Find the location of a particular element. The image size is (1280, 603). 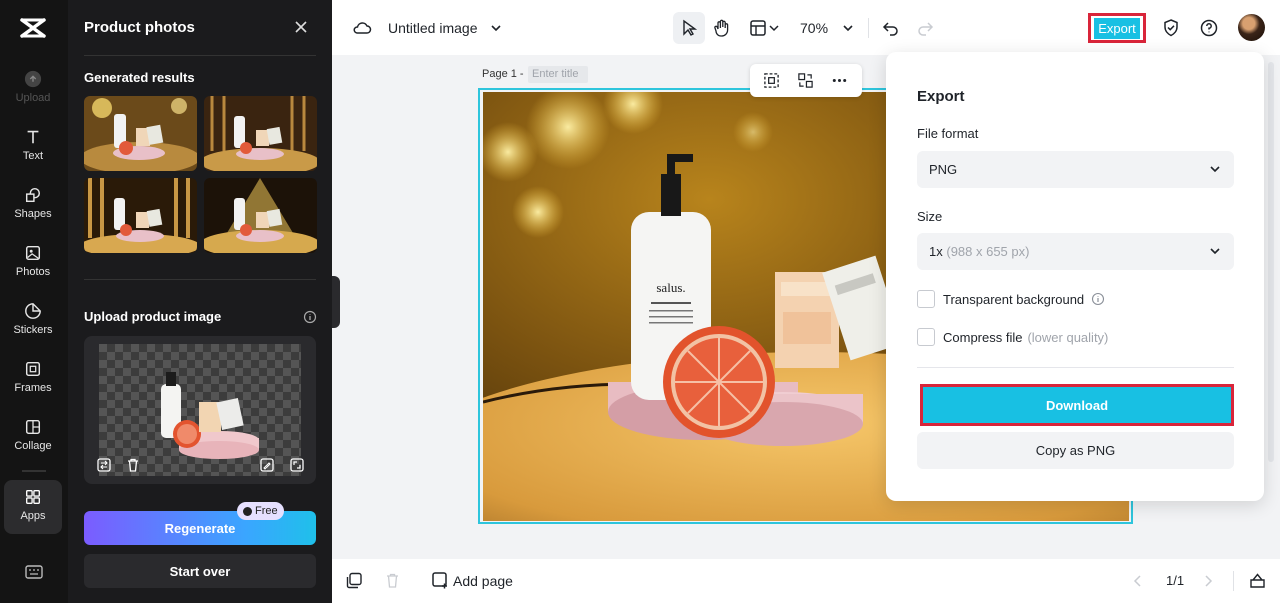

export-button: Export is located at coordinates (1117, 28).